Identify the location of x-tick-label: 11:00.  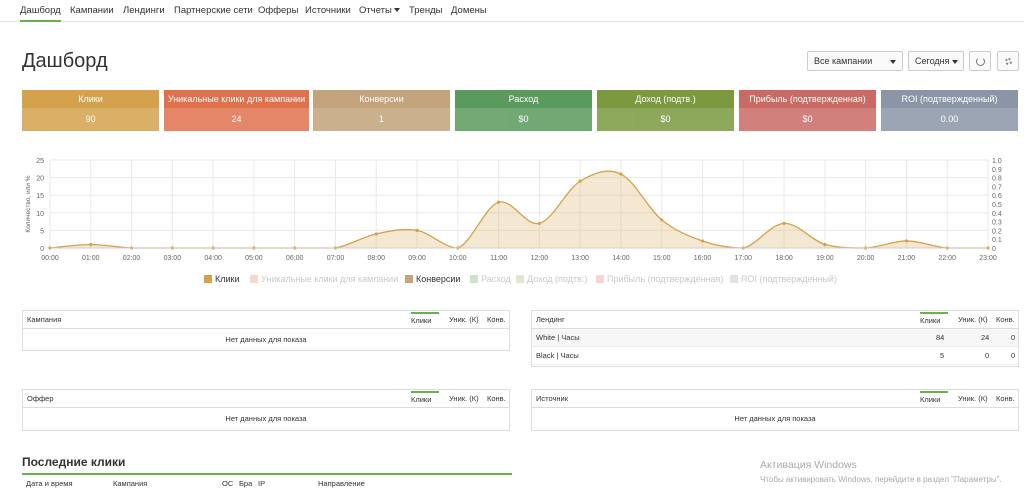
(498, 258).